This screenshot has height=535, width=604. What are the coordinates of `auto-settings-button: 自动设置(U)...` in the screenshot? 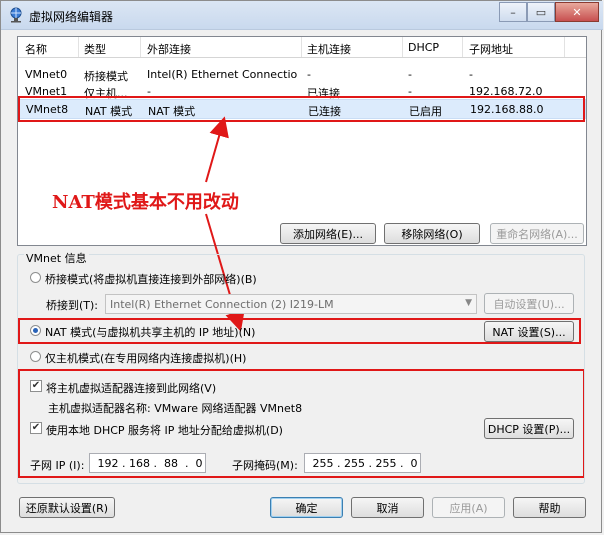 It's located at (529, 303).